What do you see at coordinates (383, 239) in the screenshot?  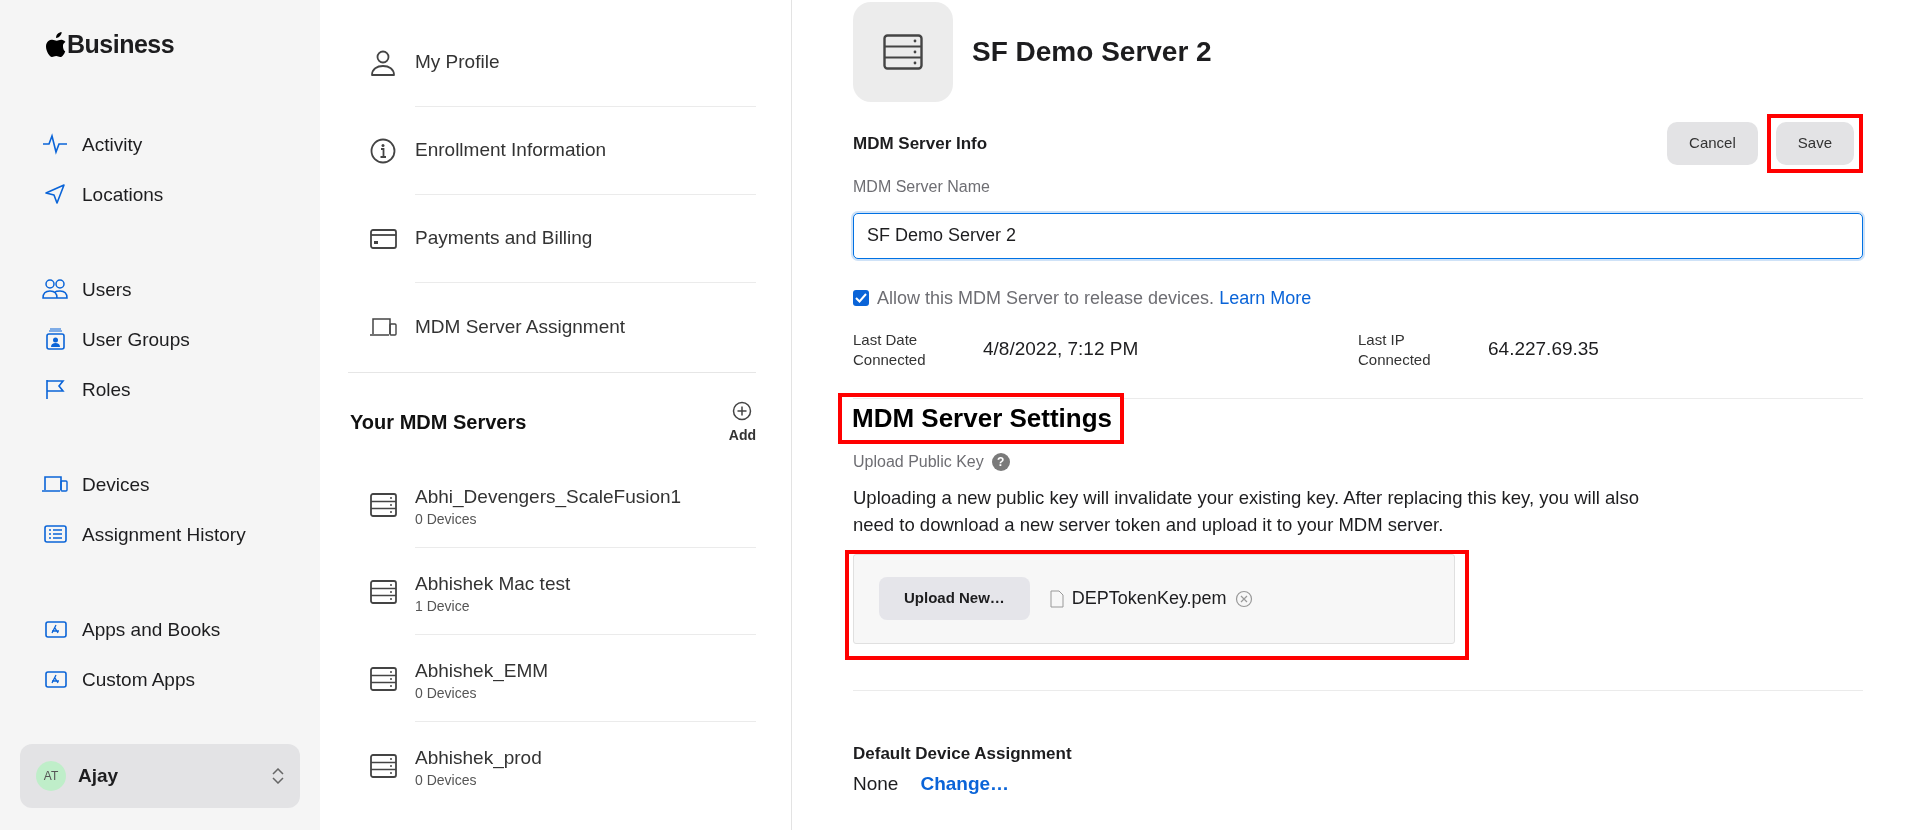 I see `credit-card-icon` at bounding box center [383, 239].